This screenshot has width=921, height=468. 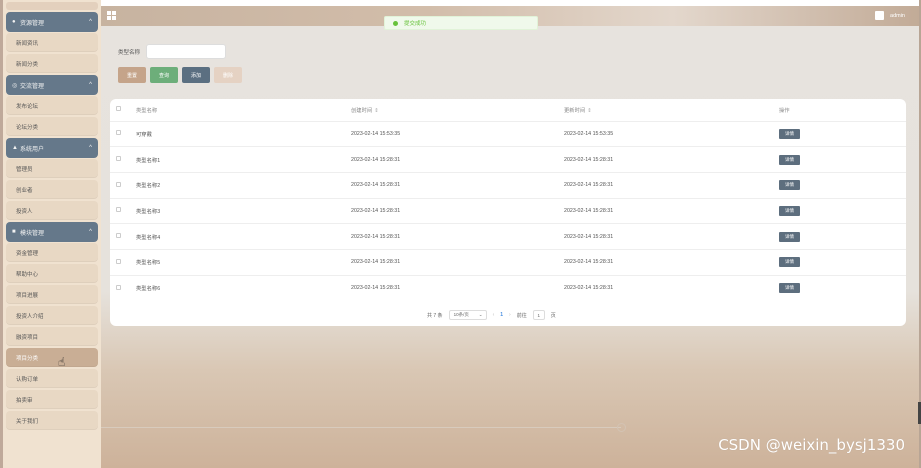 I want to click on slider-track, so click(x=361, y=427).